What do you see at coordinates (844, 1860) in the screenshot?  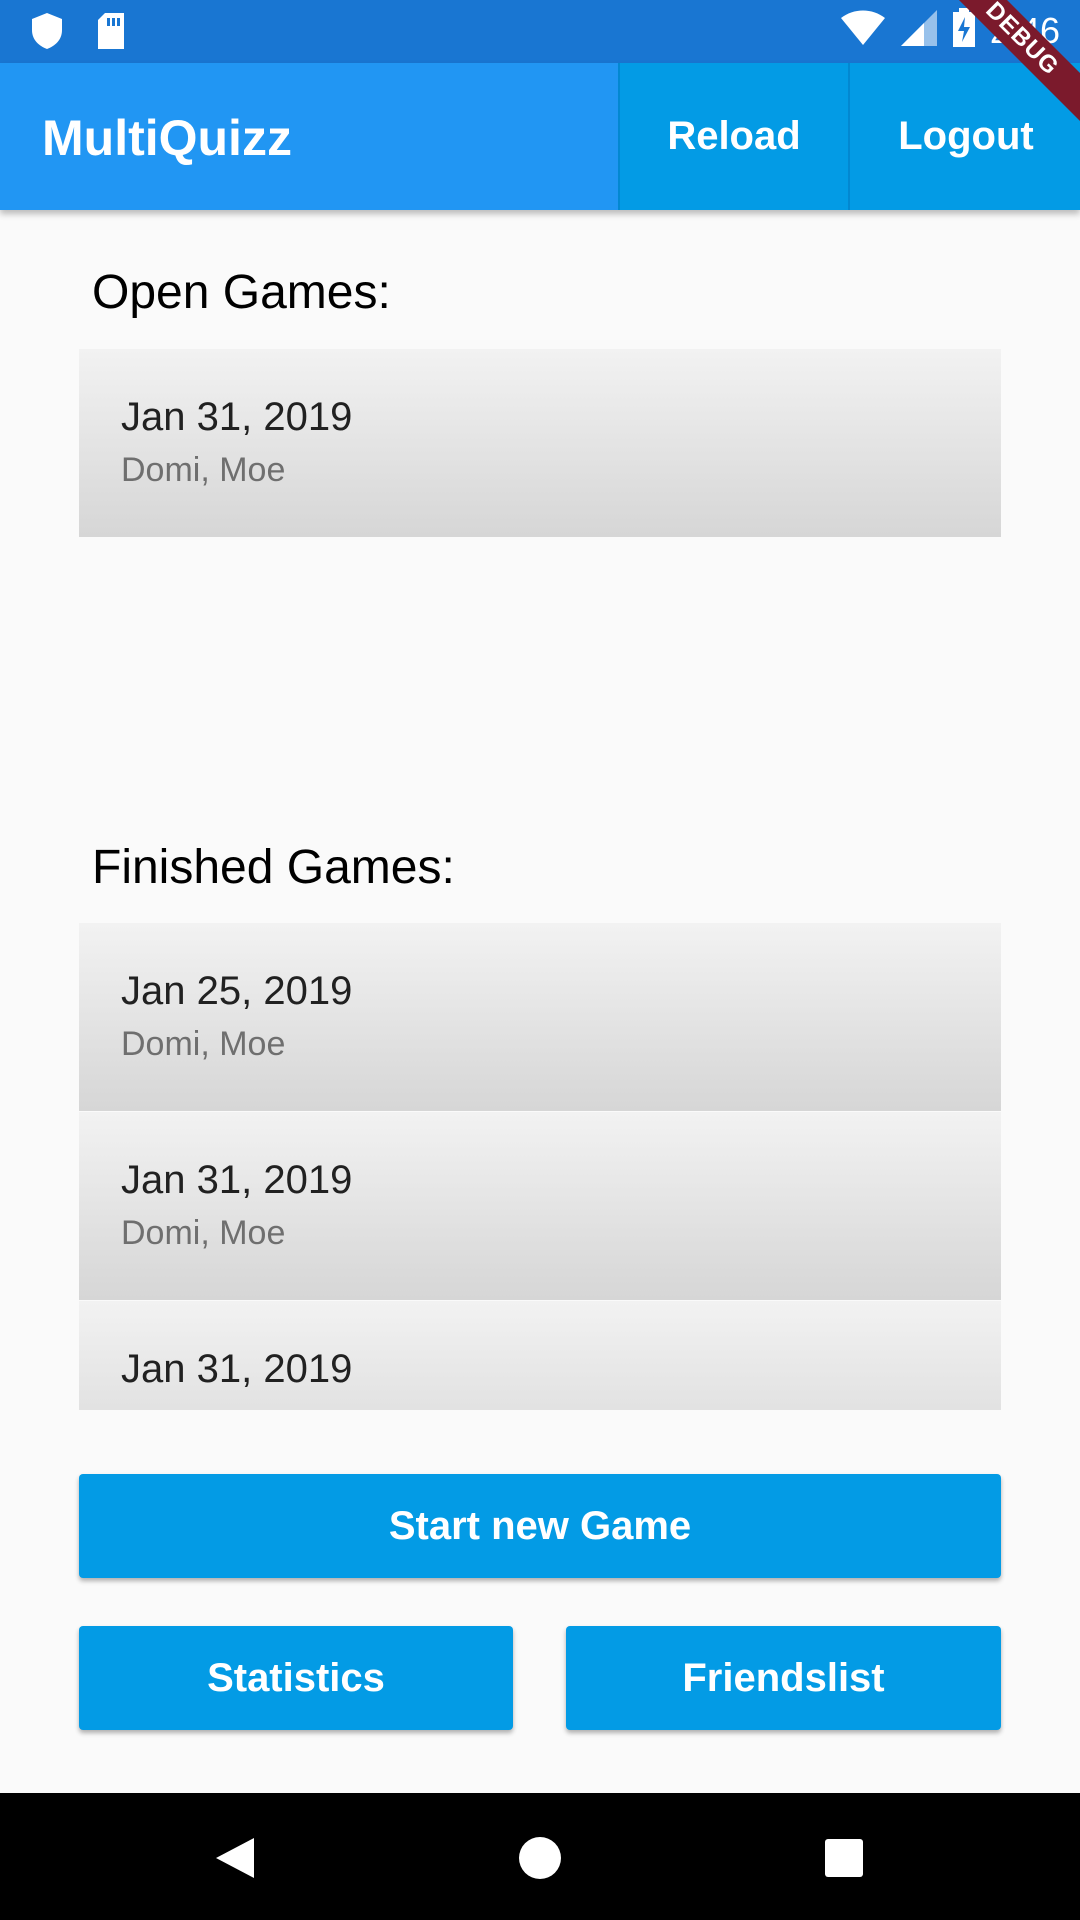 I see `recents-icon` at bounding box center [844, 1860].